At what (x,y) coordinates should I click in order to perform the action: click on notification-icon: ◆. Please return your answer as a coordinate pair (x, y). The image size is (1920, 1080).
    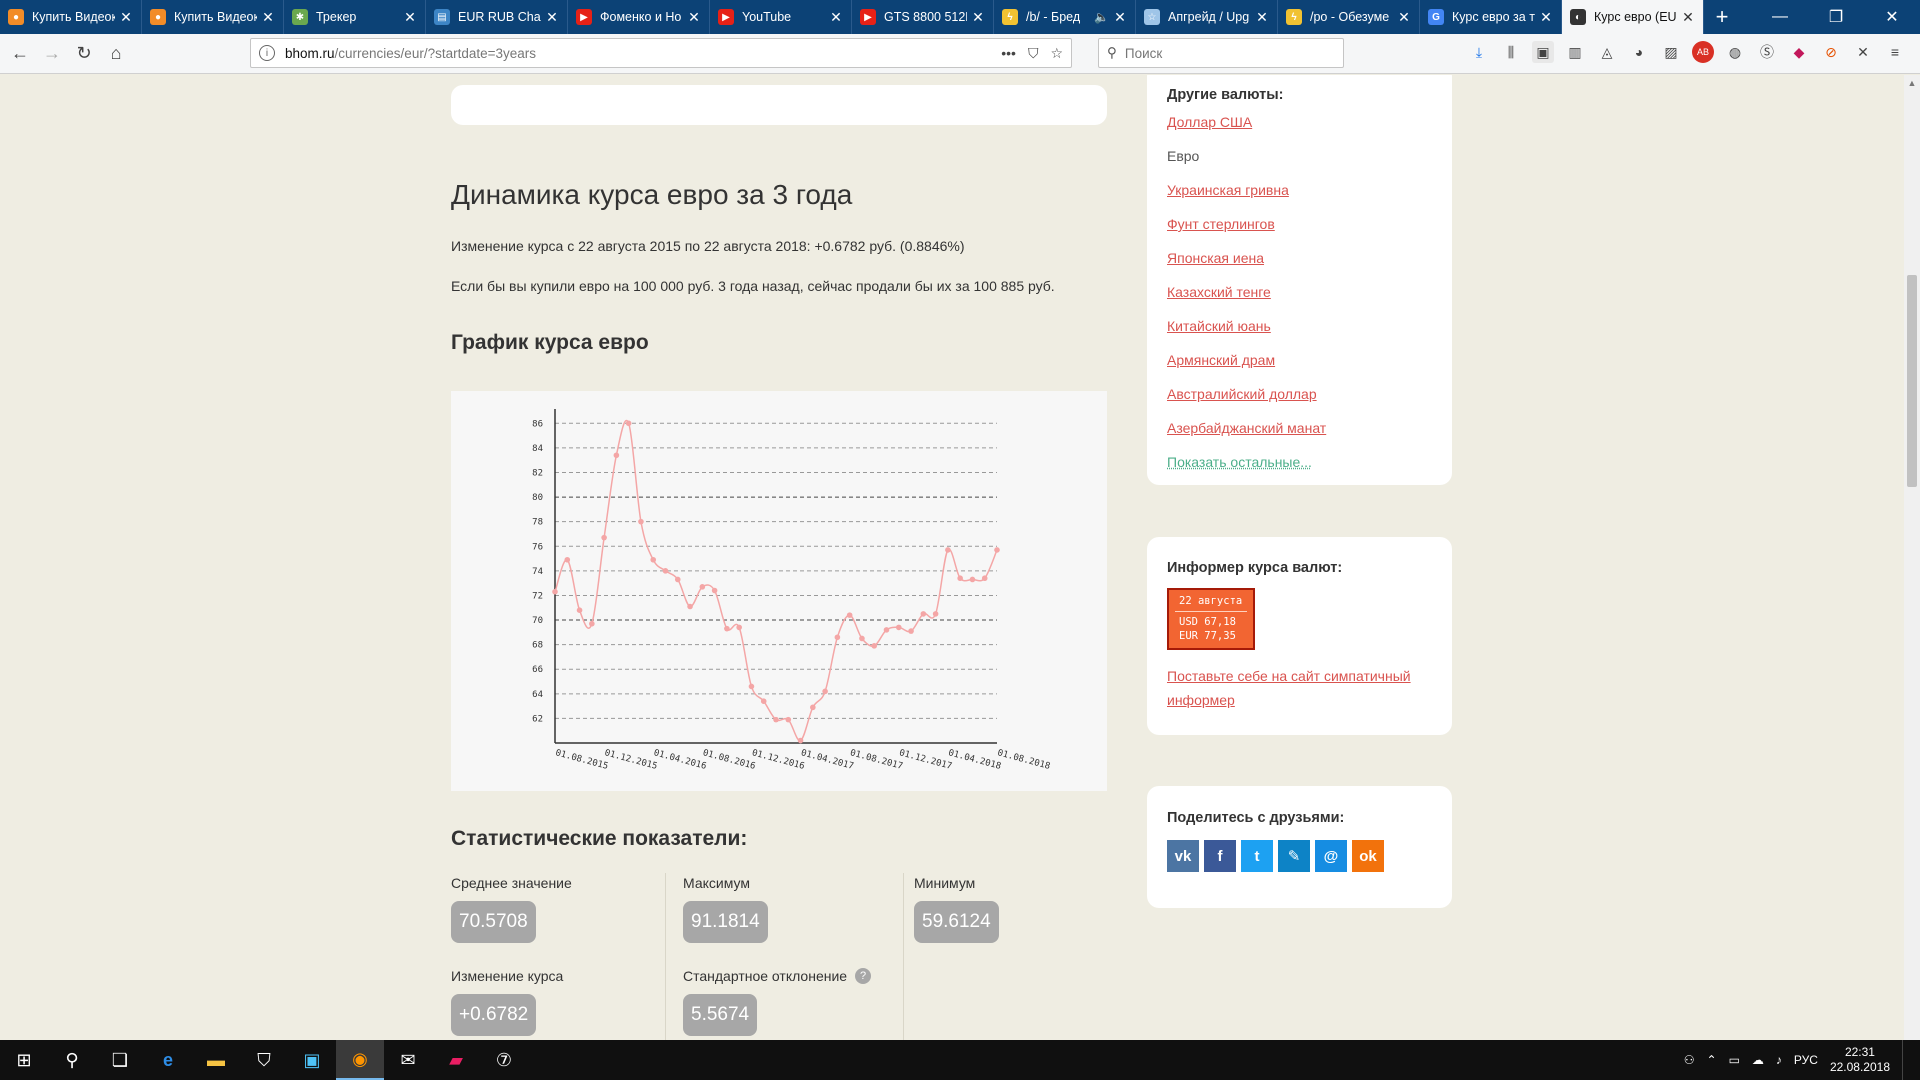
    Looking at the image, I should click on (1799, 52).